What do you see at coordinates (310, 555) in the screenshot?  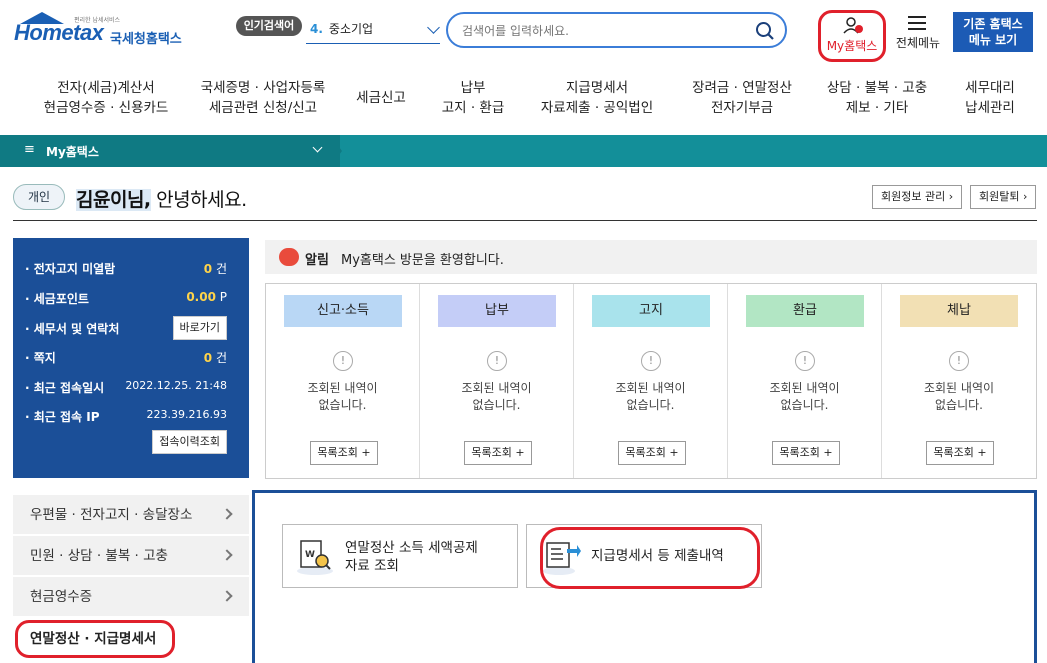 I see `svg-text: W` at bounding box center [310, 555].